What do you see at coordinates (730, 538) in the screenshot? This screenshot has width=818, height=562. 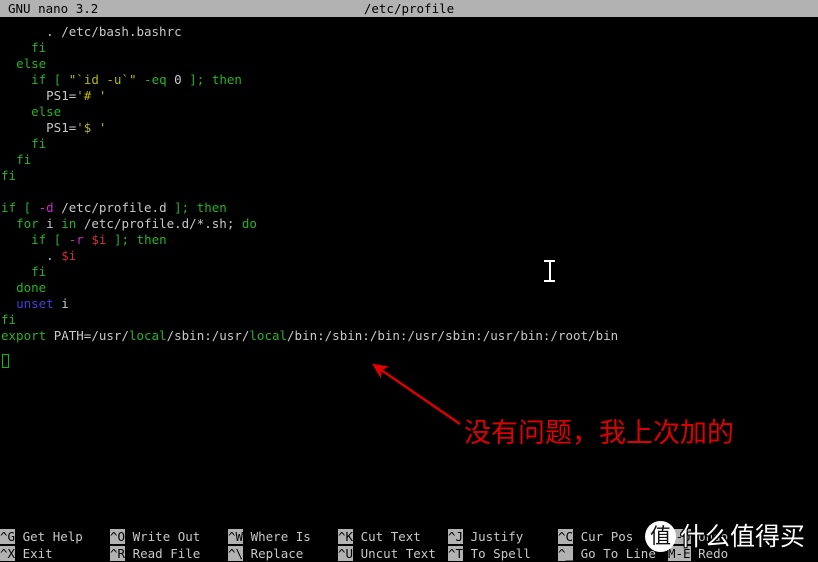 I see `watermark: 值 什么值得买` at bounding box center [730, 538].